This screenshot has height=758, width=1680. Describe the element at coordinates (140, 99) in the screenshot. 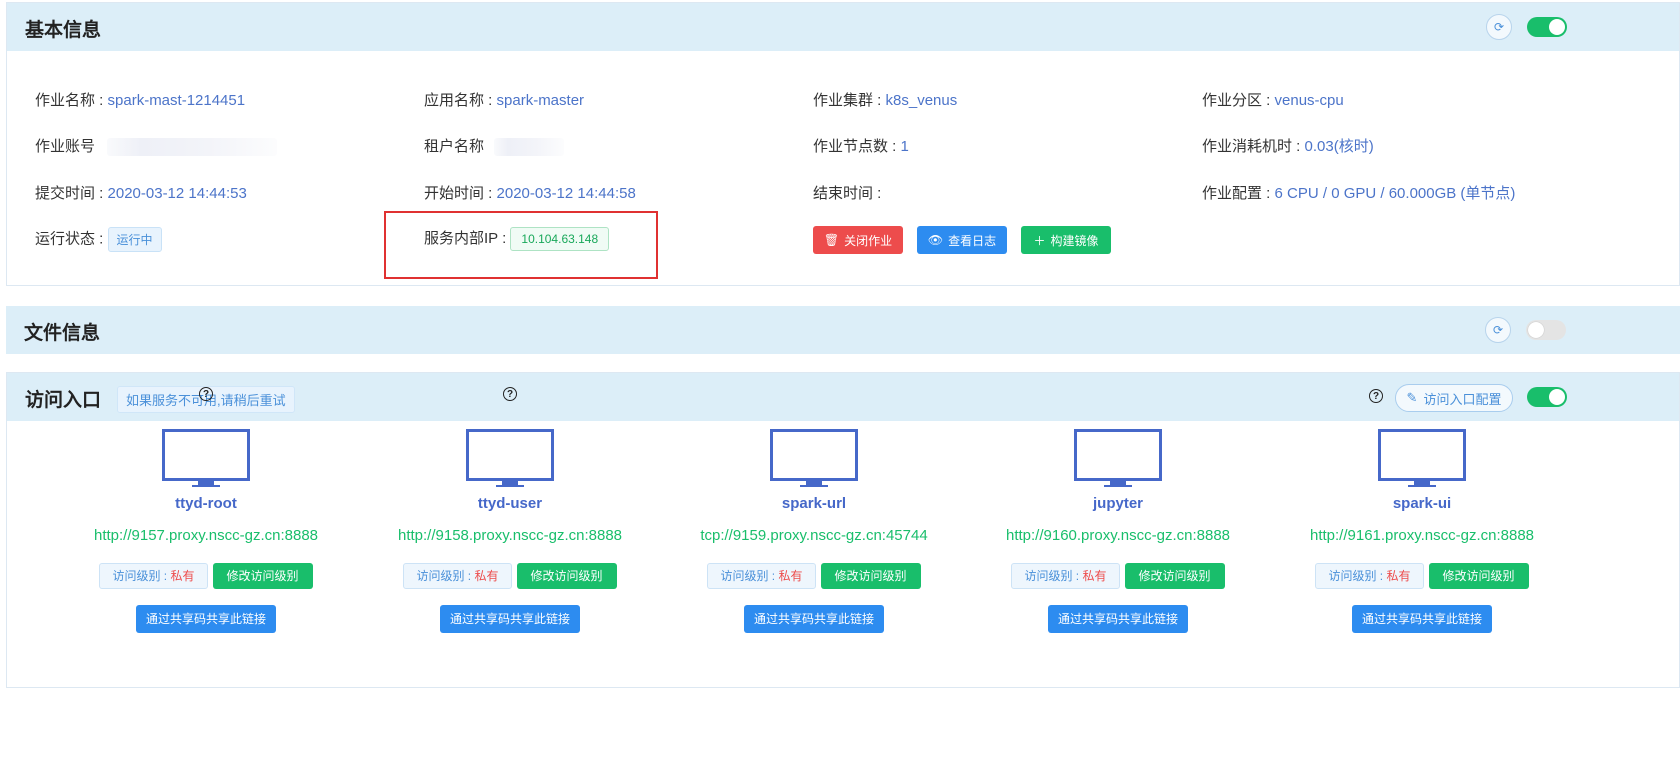

I see `job-name-field: 作业名称 : spark-mast-1214451` at that location.